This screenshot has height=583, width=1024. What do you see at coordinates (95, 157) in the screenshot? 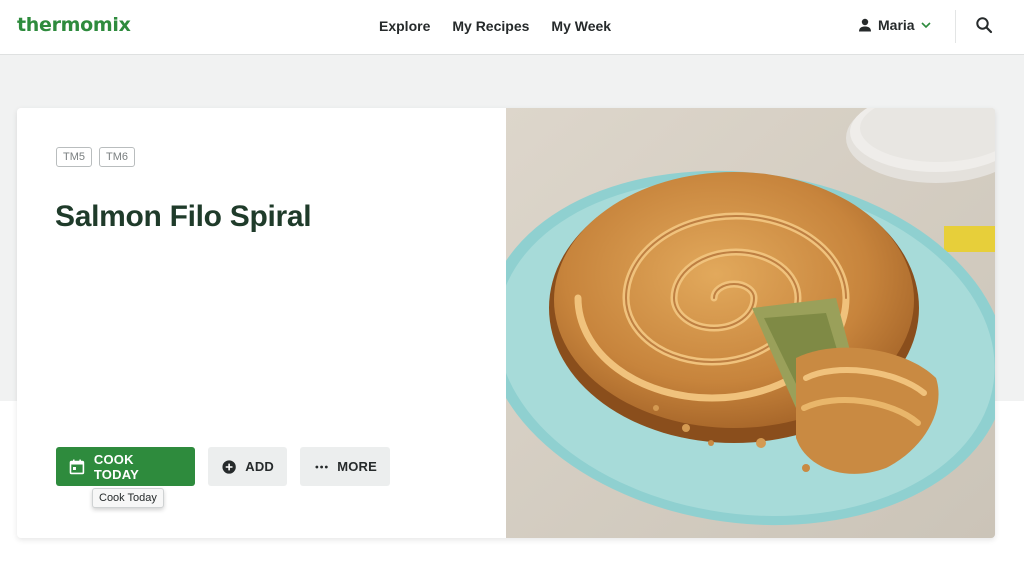
I see `device-tags: TM5 TM6` at bounding box center [95, 157].